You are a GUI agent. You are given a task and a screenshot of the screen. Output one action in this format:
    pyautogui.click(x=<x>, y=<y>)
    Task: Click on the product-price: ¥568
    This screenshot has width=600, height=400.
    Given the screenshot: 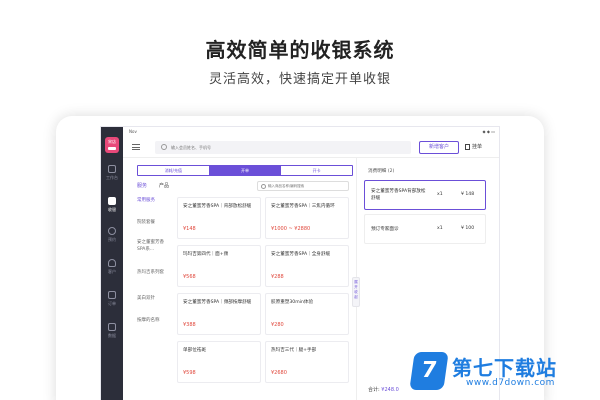 What is the action you would take?
    pyautogui.click(x=189, y=277)
    